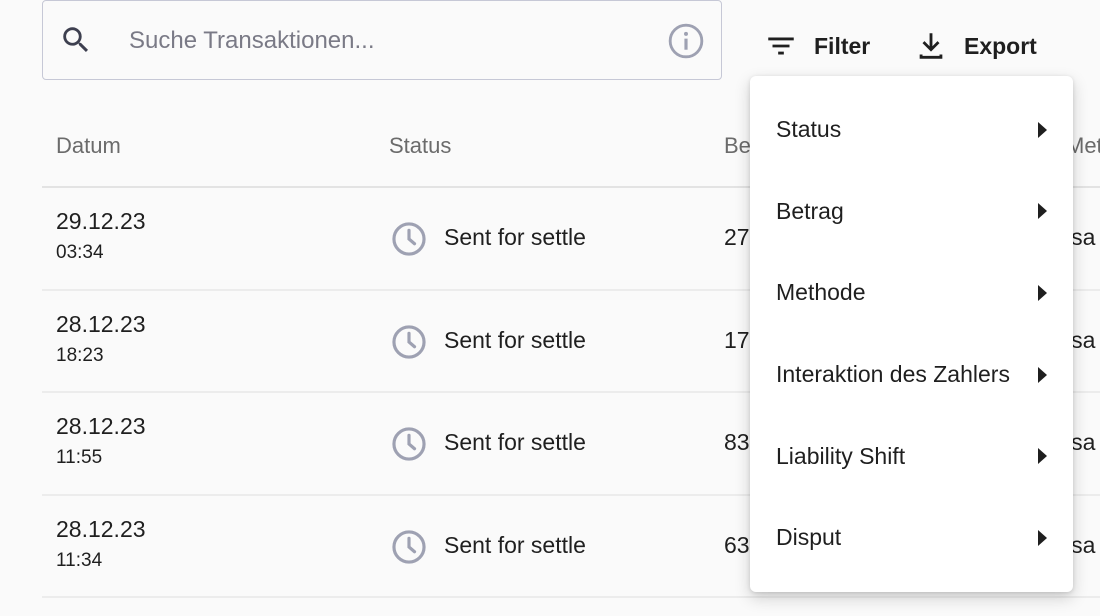 This screenshot has height=616, width=1100. What do you see at coordinates (686, 41) in the screenshot?
I see `info-icon` at bounding box center [686, 41].